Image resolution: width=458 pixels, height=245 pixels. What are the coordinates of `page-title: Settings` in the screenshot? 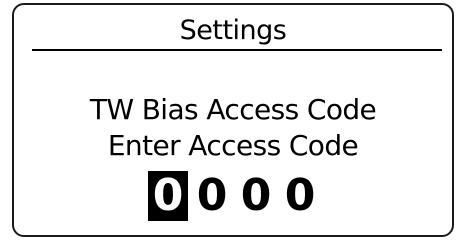 It's located at (233, 30).